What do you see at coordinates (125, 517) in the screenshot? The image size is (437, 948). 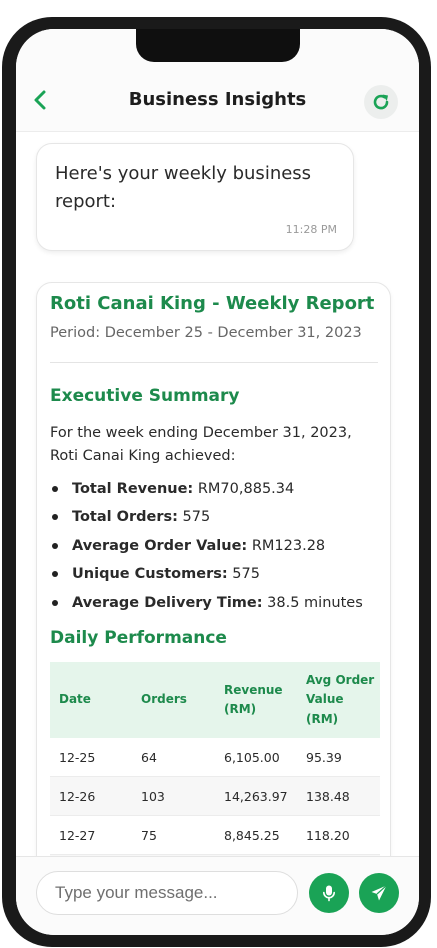 I see `metric-label: Total Orders:` at bounding box center [125, 517].